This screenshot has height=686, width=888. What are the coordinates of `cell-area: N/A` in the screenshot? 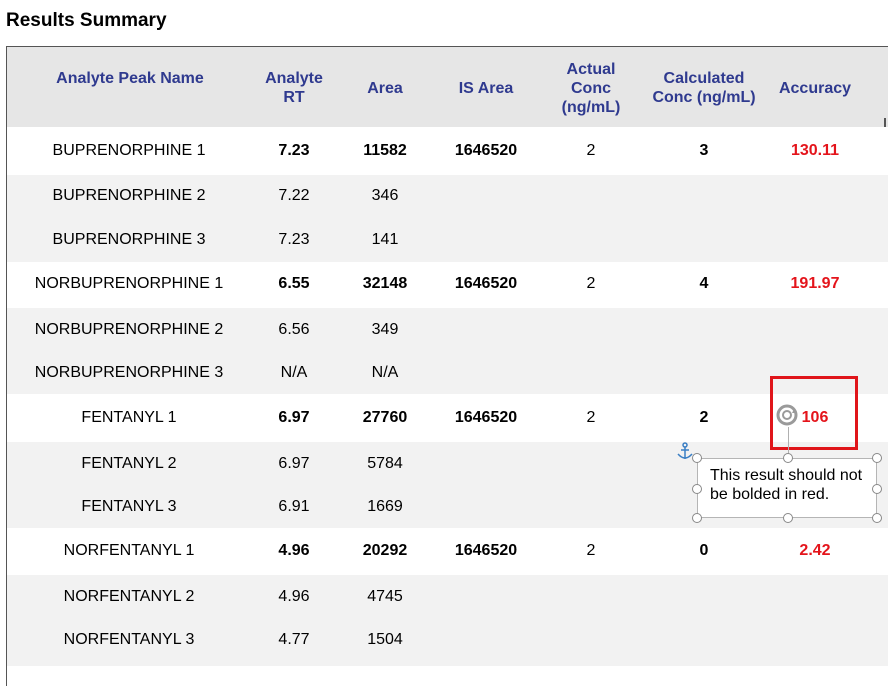 It's located at (385, 372).